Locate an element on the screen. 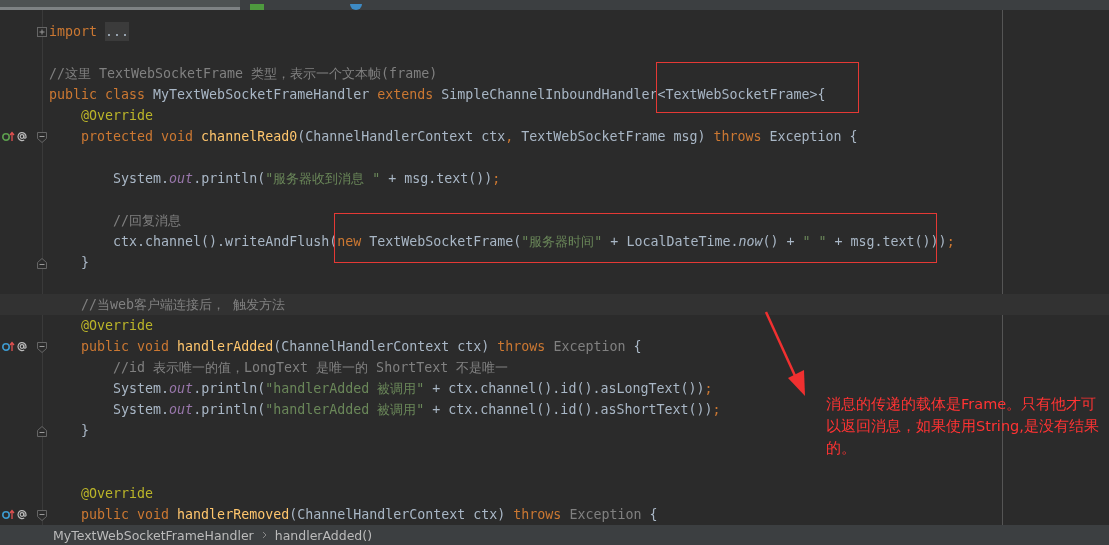 This screenshot has height=545, width=1109. code-line: System.out.println("handlerAdded 被调用" + ctx.channel().id().asLongText()); is located at coordinates (412, 389).